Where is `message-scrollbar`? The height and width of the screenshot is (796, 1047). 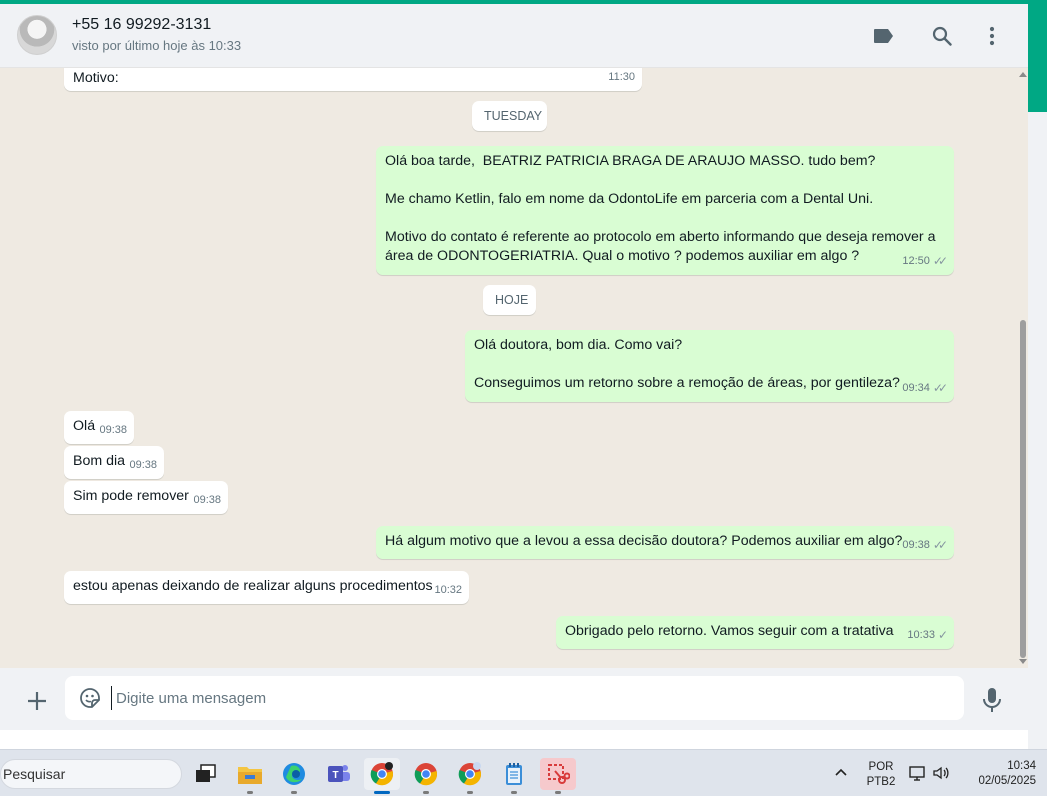 message-scrollbar is located at coordinates (1023, 368).